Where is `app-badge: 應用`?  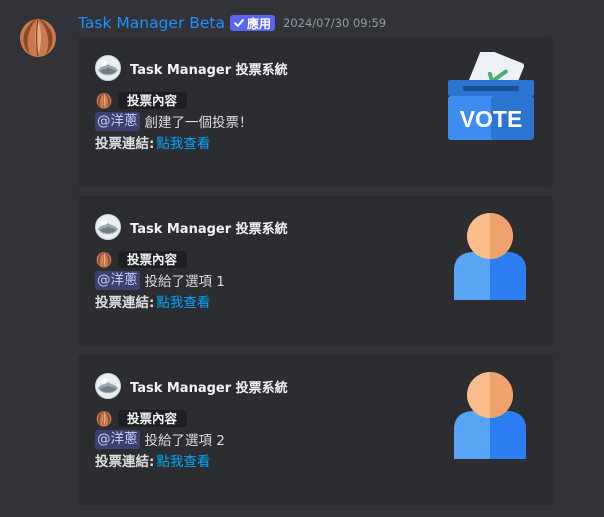 app-badge: 應用 is located at coordinates (253, 23).